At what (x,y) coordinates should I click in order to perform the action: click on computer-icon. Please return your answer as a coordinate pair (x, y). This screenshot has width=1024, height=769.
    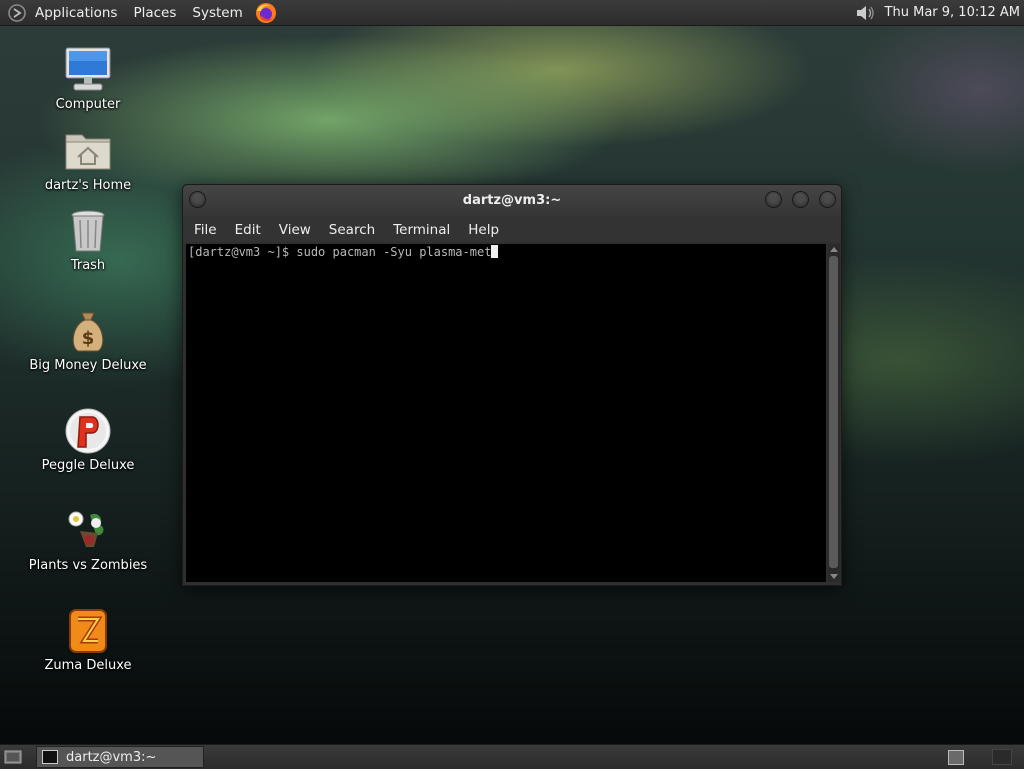
    Looking at the image, I should click on (88, 69).